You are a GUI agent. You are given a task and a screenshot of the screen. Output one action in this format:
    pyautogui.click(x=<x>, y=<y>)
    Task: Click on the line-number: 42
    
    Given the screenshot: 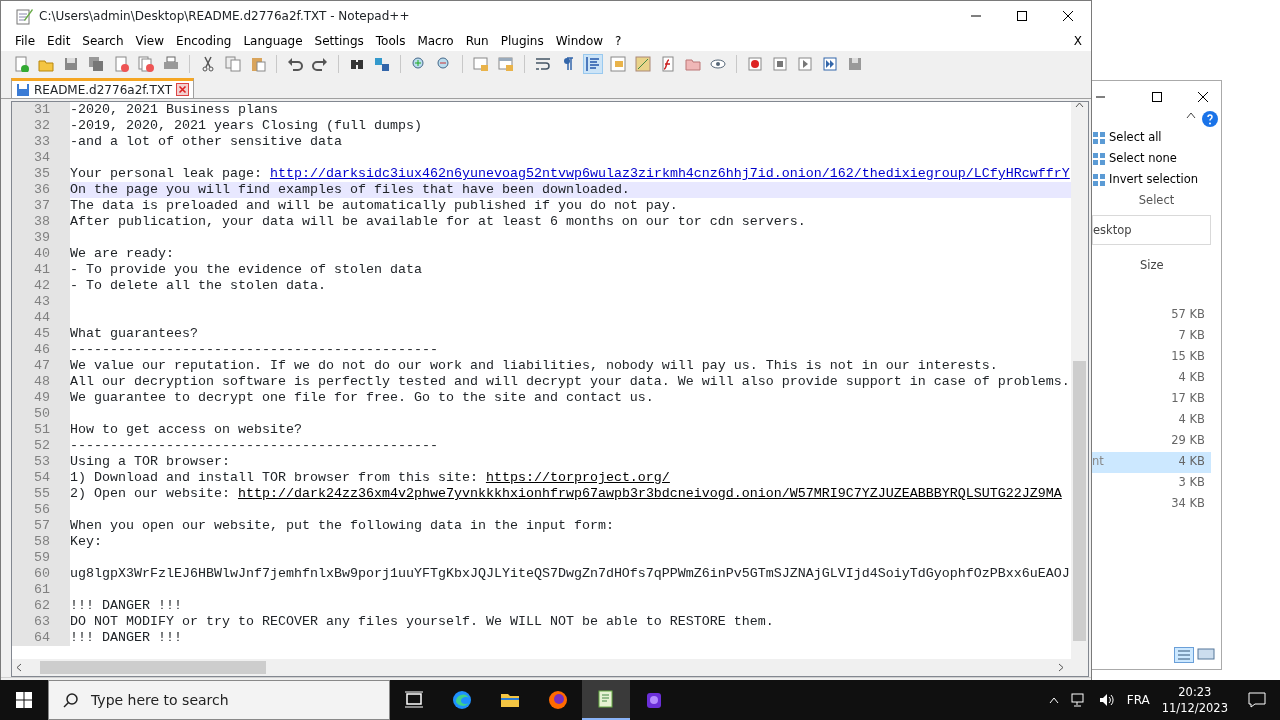 What is the action you would take?
    pyautogui.click(x=41, y=286)
    